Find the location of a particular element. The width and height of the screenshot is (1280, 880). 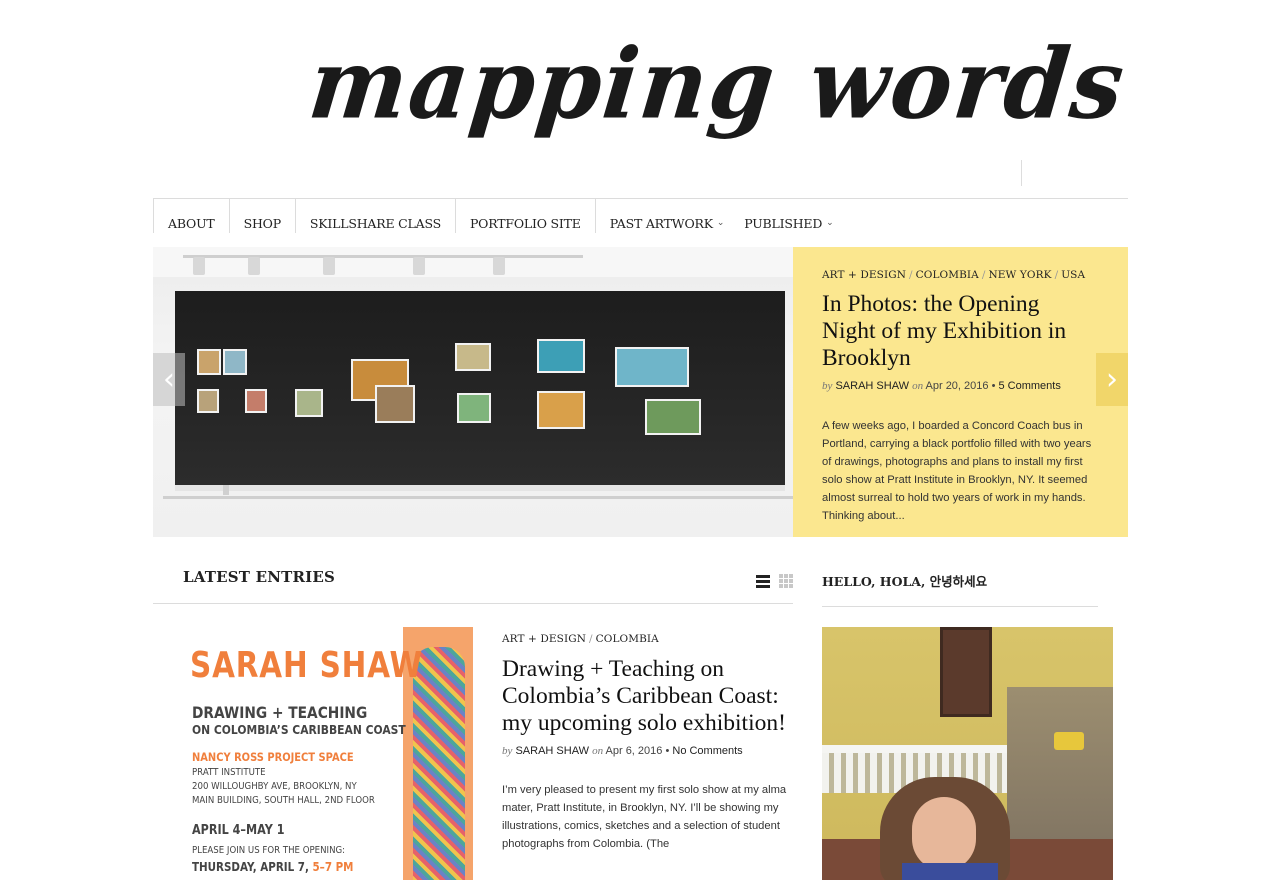

light-track is located at coordinates (383, 256).